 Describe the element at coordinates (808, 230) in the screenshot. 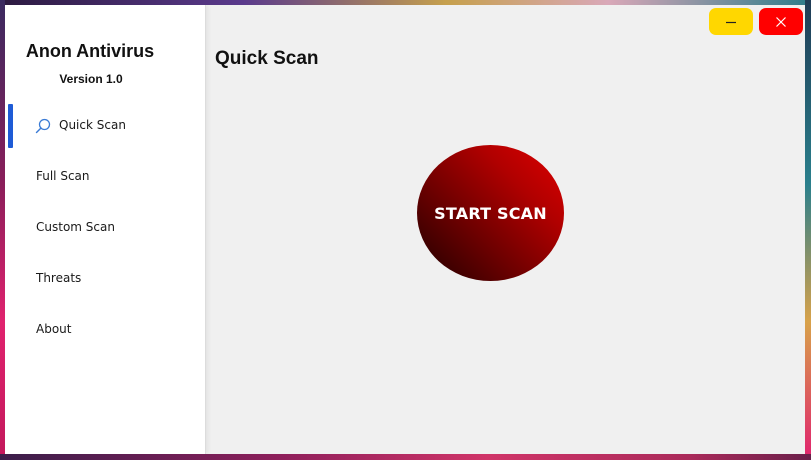

I see `desktop-background-right` at that location.